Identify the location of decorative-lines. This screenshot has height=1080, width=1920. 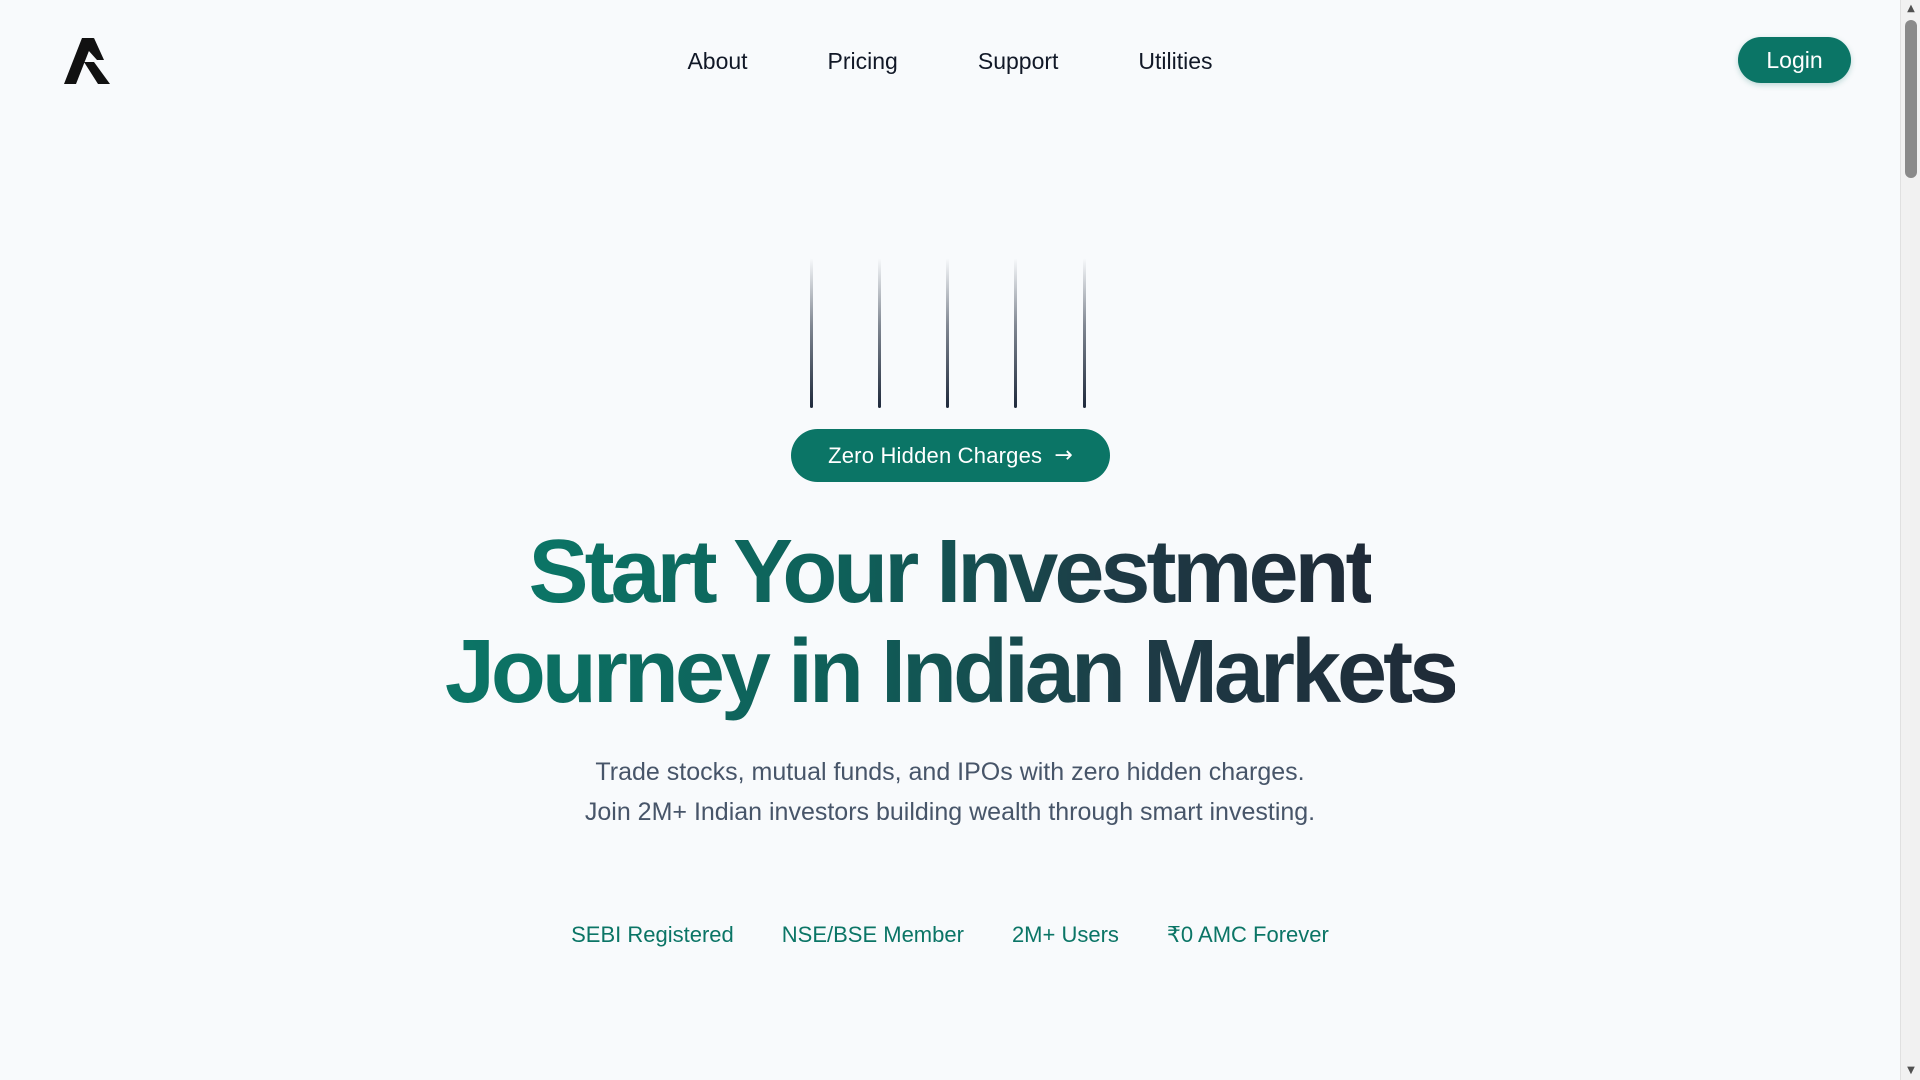
(950, 333).